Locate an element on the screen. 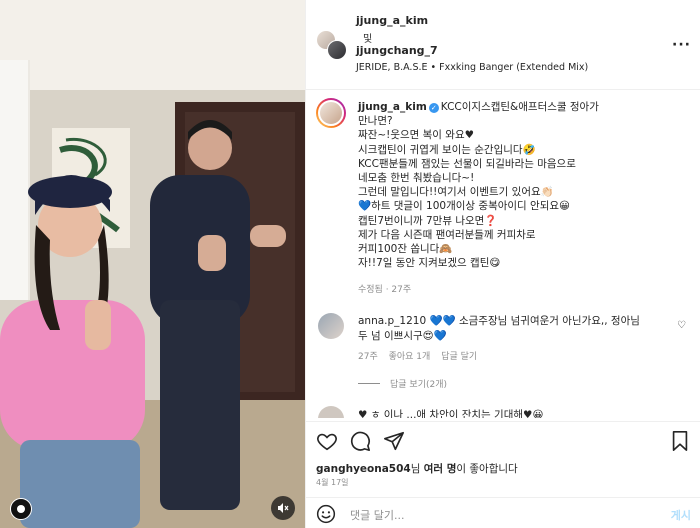  caption-line: KCC이지스캡틴&애프터스쿨 정아가 is located at coordinates (519, 107).